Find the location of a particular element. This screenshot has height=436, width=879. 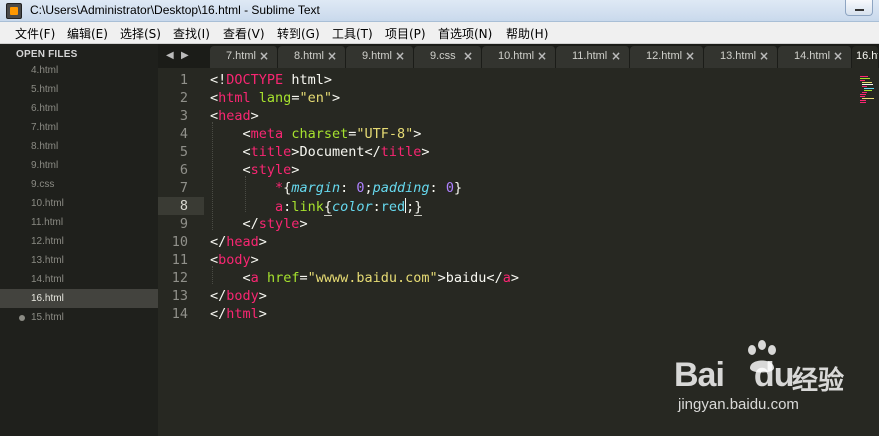

menu-goto: 转到(G) is located at coordinates (298, 33).